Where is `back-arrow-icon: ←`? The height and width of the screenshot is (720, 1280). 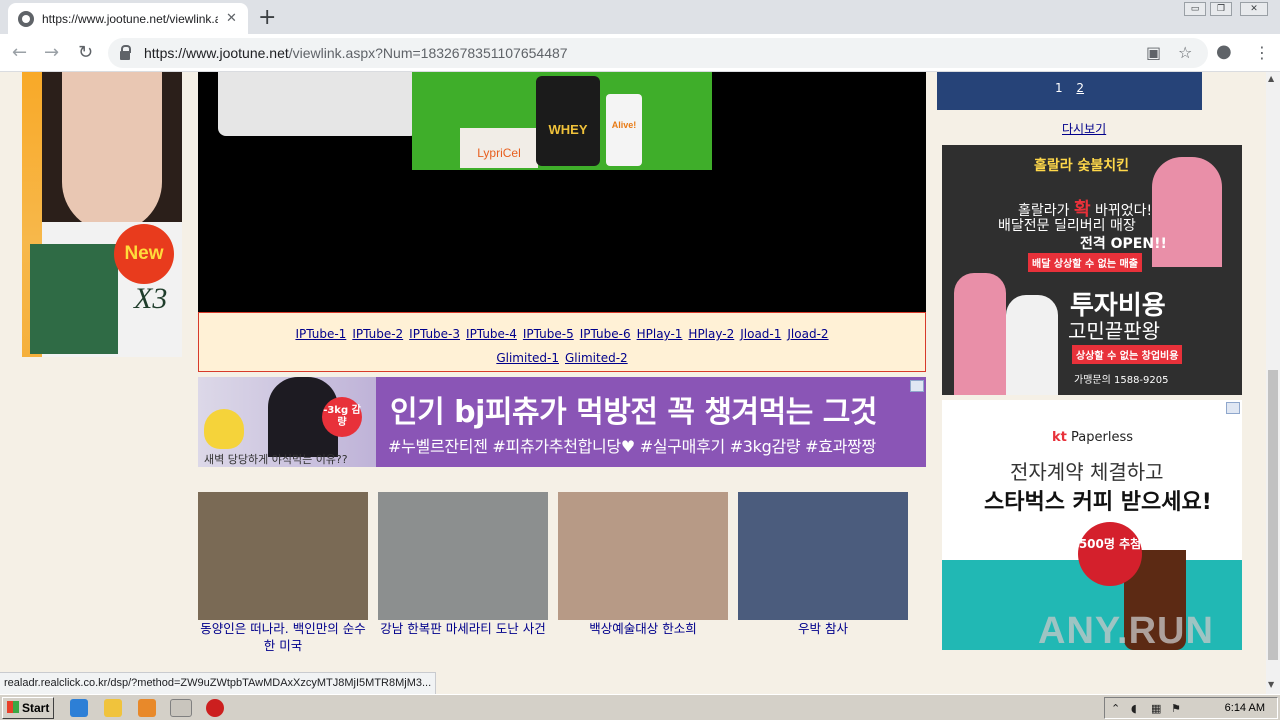
back-arrow-icon: ← is located at coordinates (19, 52).